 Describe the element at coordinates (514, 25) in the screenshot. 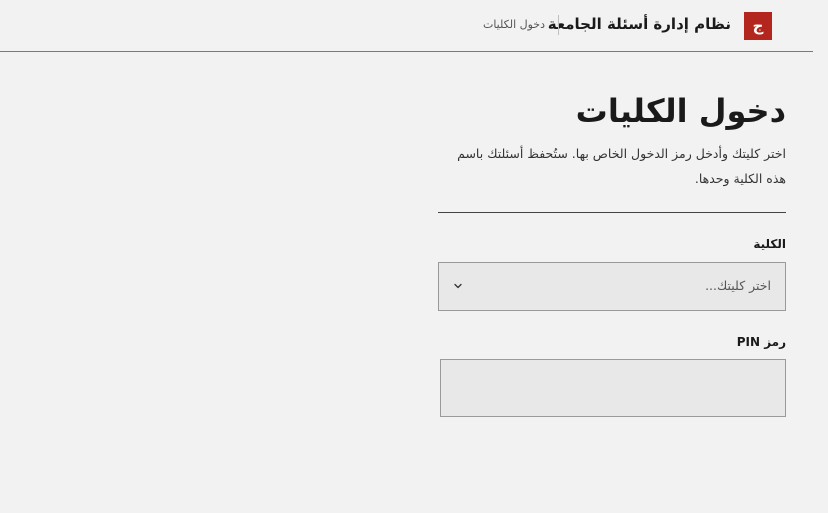

I see `breadcrumb-current: دخول الكليات` at that location.